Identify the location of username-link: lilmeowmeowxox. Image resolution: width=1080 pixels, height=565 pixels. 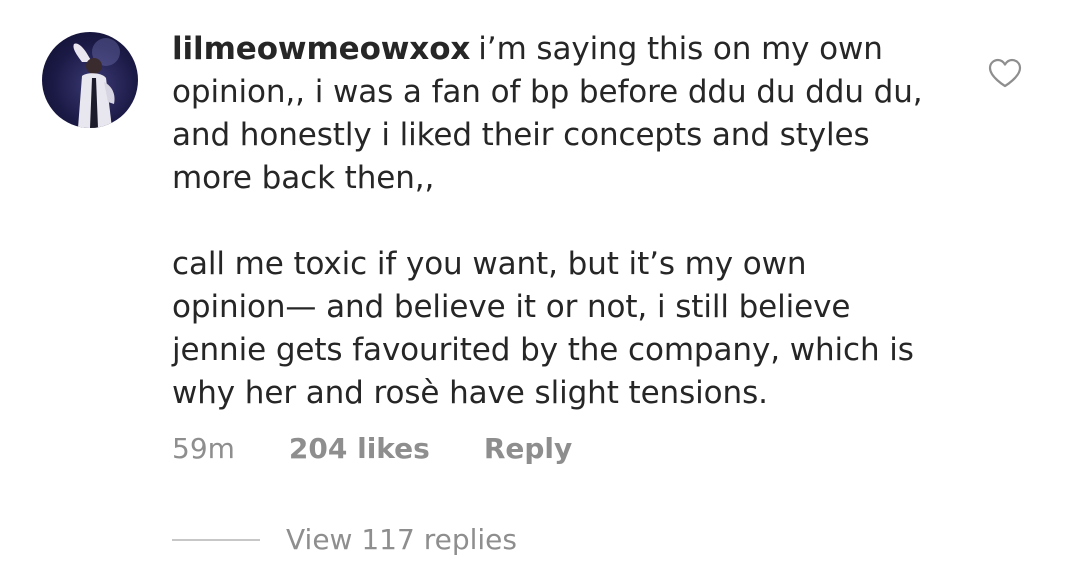
(321, 49).